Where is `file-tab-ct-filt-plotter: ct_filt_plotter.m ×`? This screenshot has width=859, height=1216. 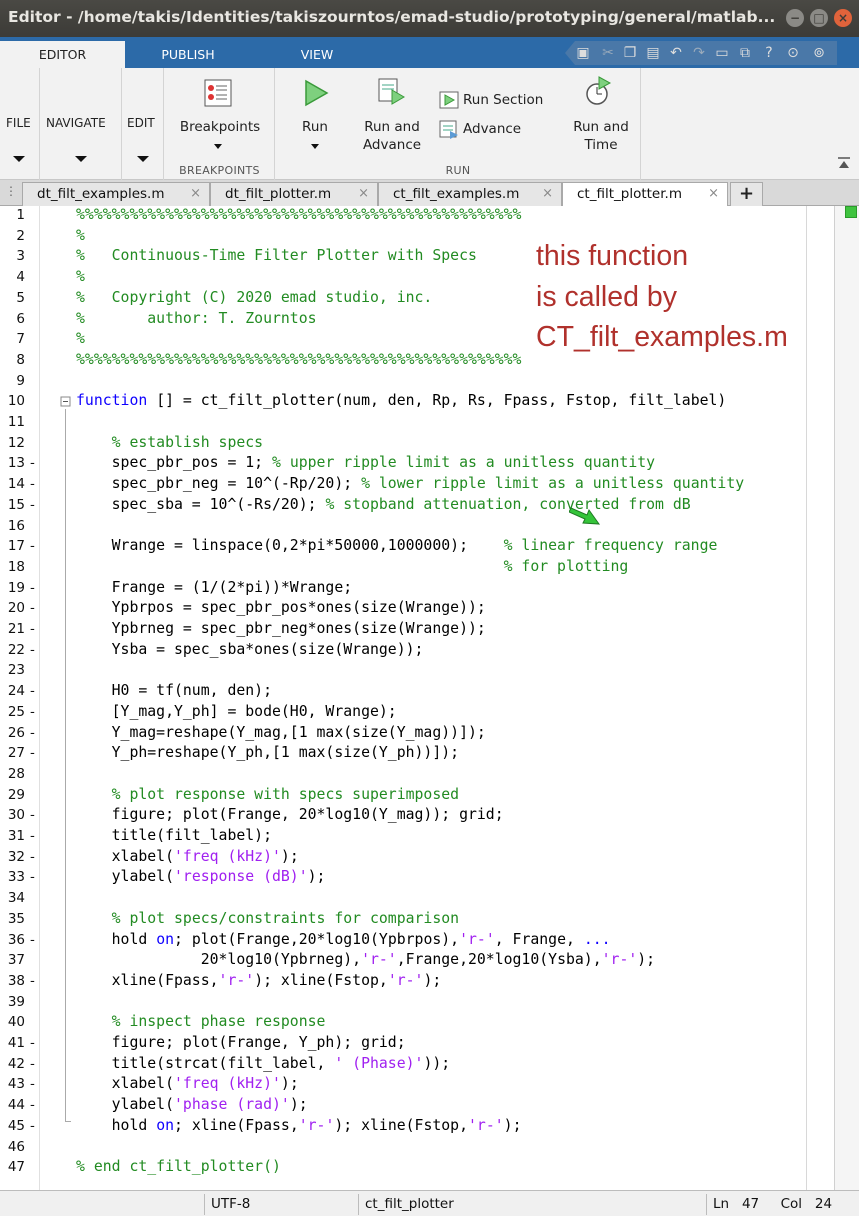 file-tab-ct-filt-plotter: ct_filt_plotter.m × is located at coordinates (645, 194).